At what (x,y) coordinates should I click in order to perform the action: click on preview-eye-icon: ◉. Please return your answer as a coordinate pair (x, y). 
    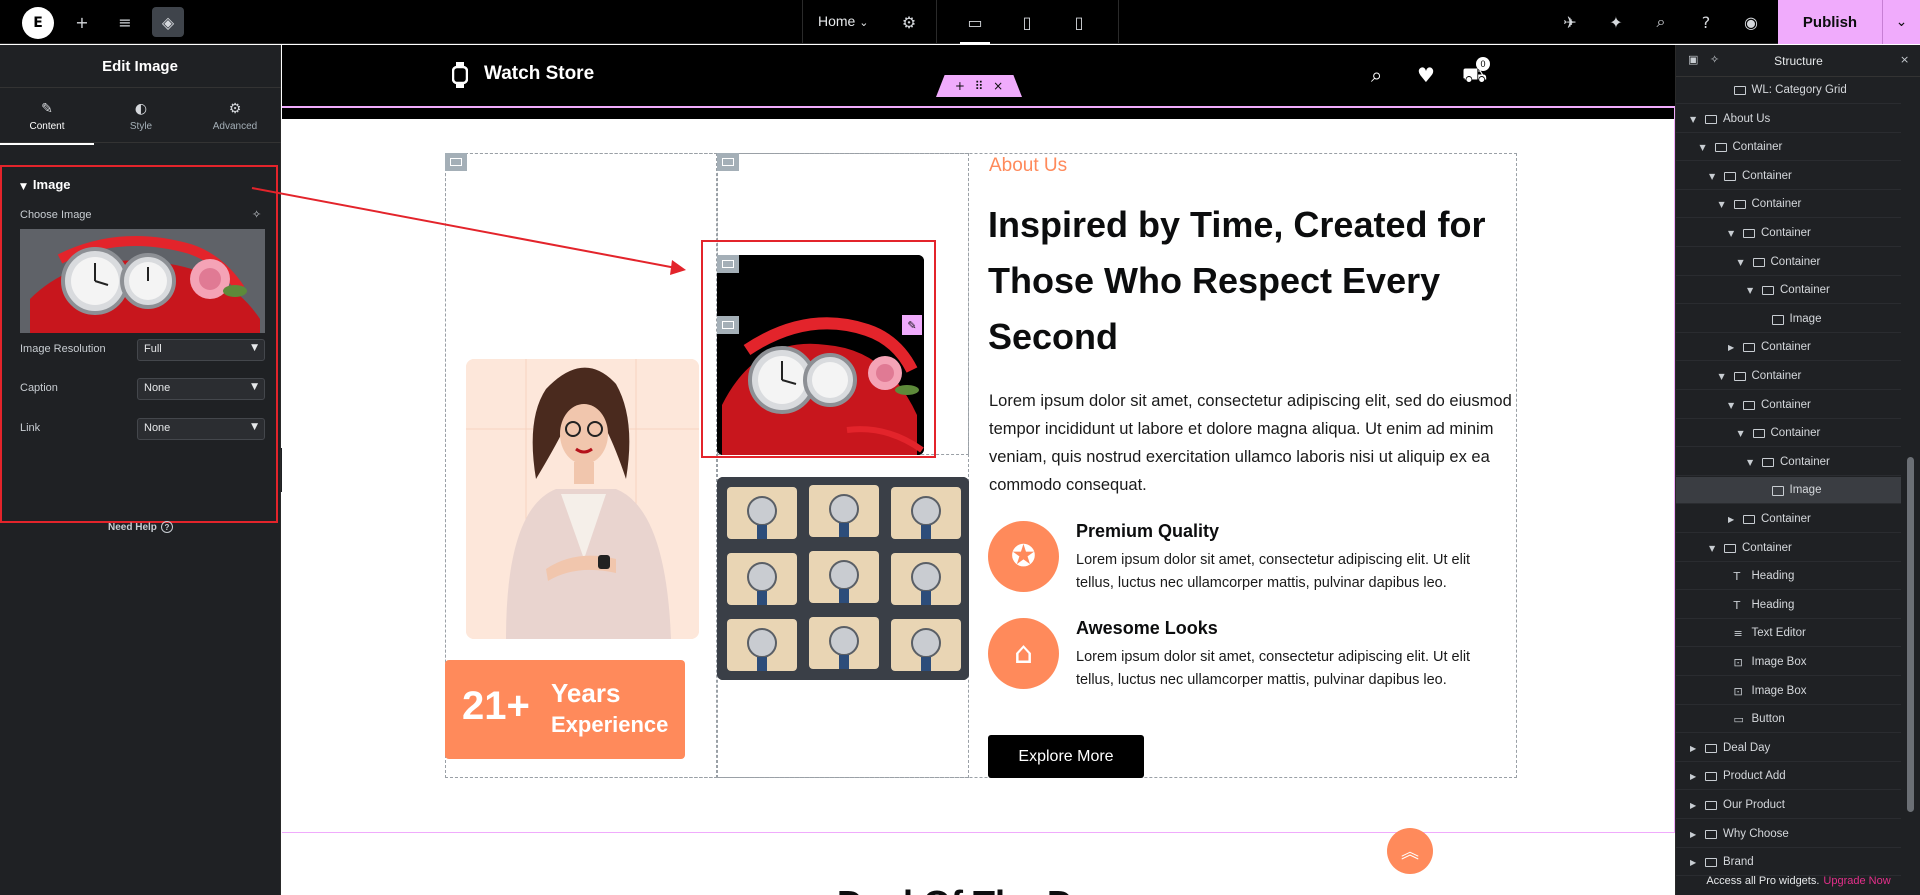
    Looking at the image, I should click on (1751, 22).